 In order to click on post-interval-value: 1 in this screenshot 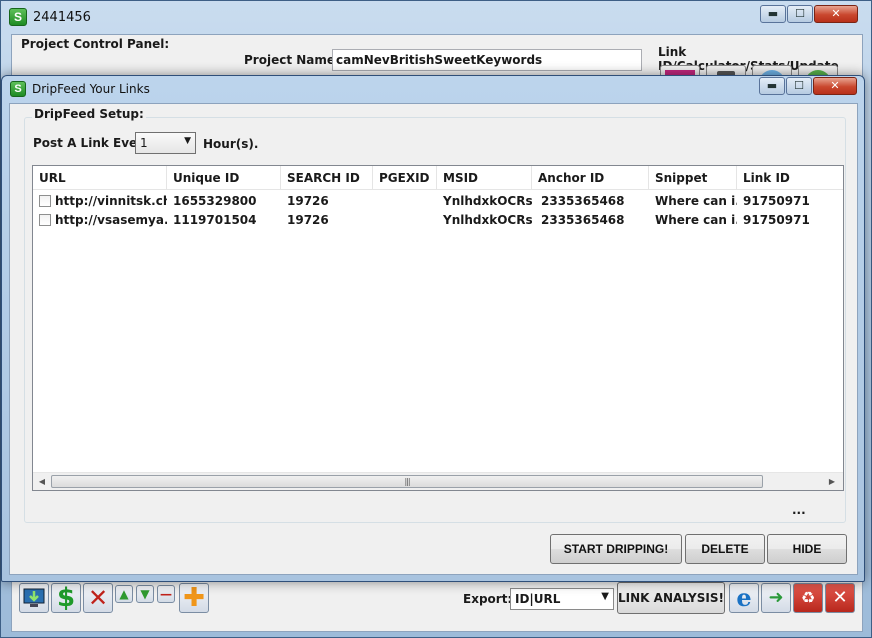, I will do `click(144, 143)`.